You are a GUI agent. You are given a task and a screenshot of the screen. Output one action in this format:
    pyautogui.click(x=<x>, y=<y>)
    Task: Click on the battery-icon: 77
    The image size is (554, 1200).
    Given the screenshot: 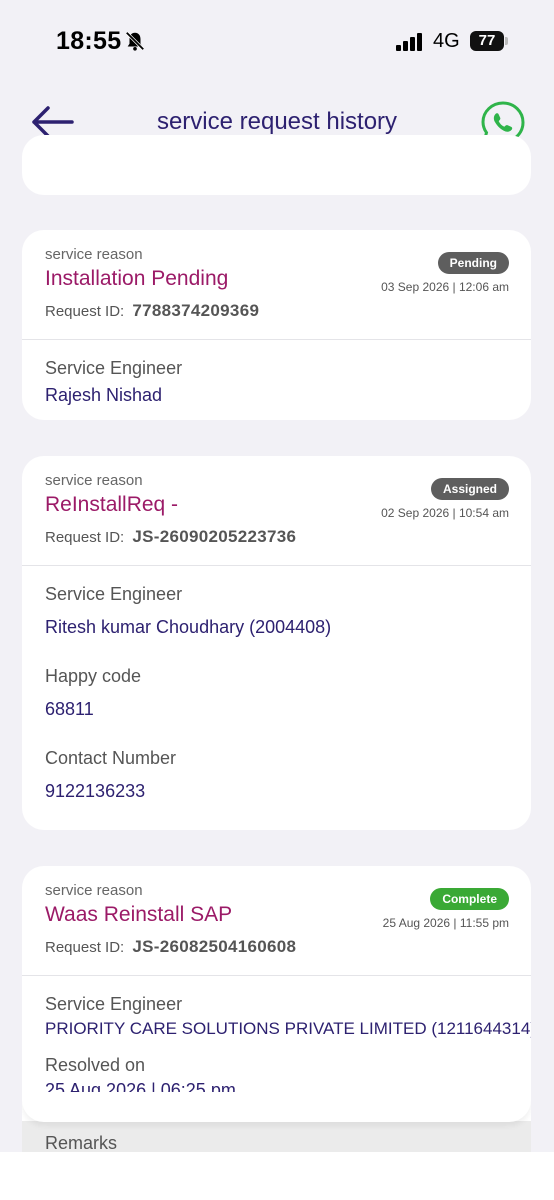 What is the action you would take?
    pyautogui.click(x=489, y=41)
    